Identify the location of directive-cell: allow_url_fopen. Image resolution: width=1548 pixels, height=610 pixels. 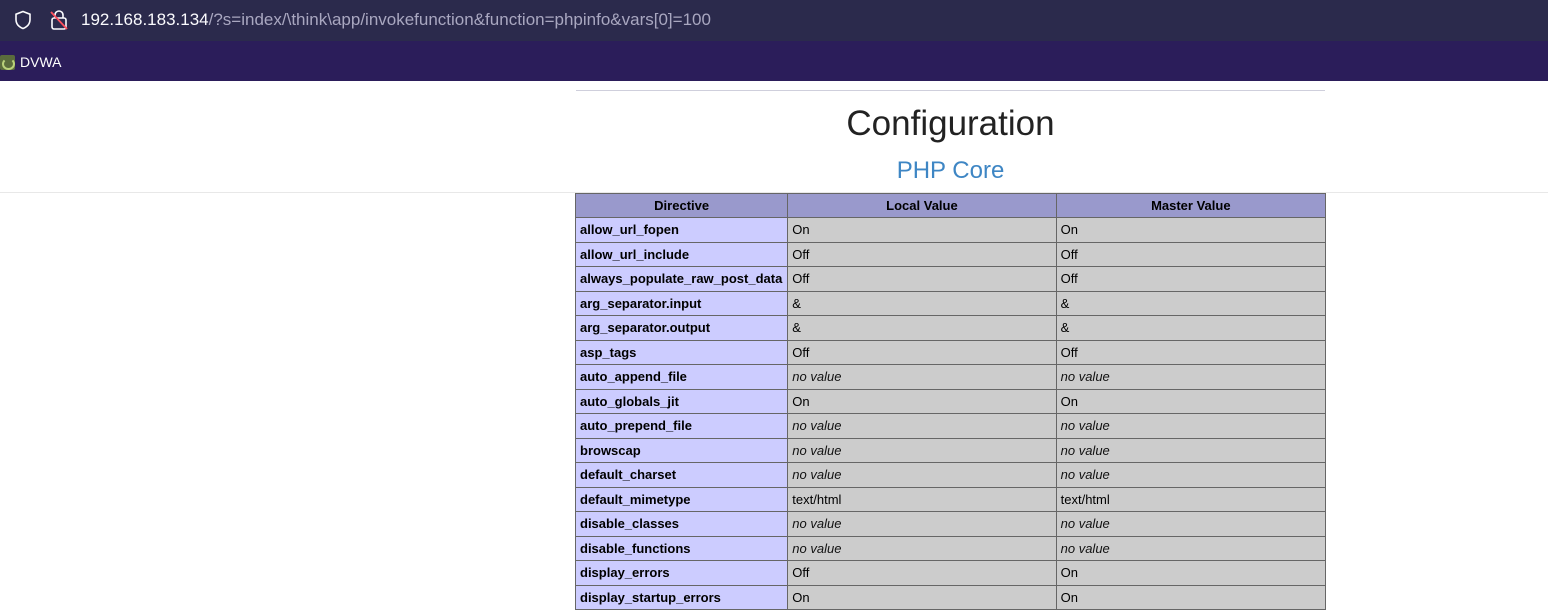
(681, 230).